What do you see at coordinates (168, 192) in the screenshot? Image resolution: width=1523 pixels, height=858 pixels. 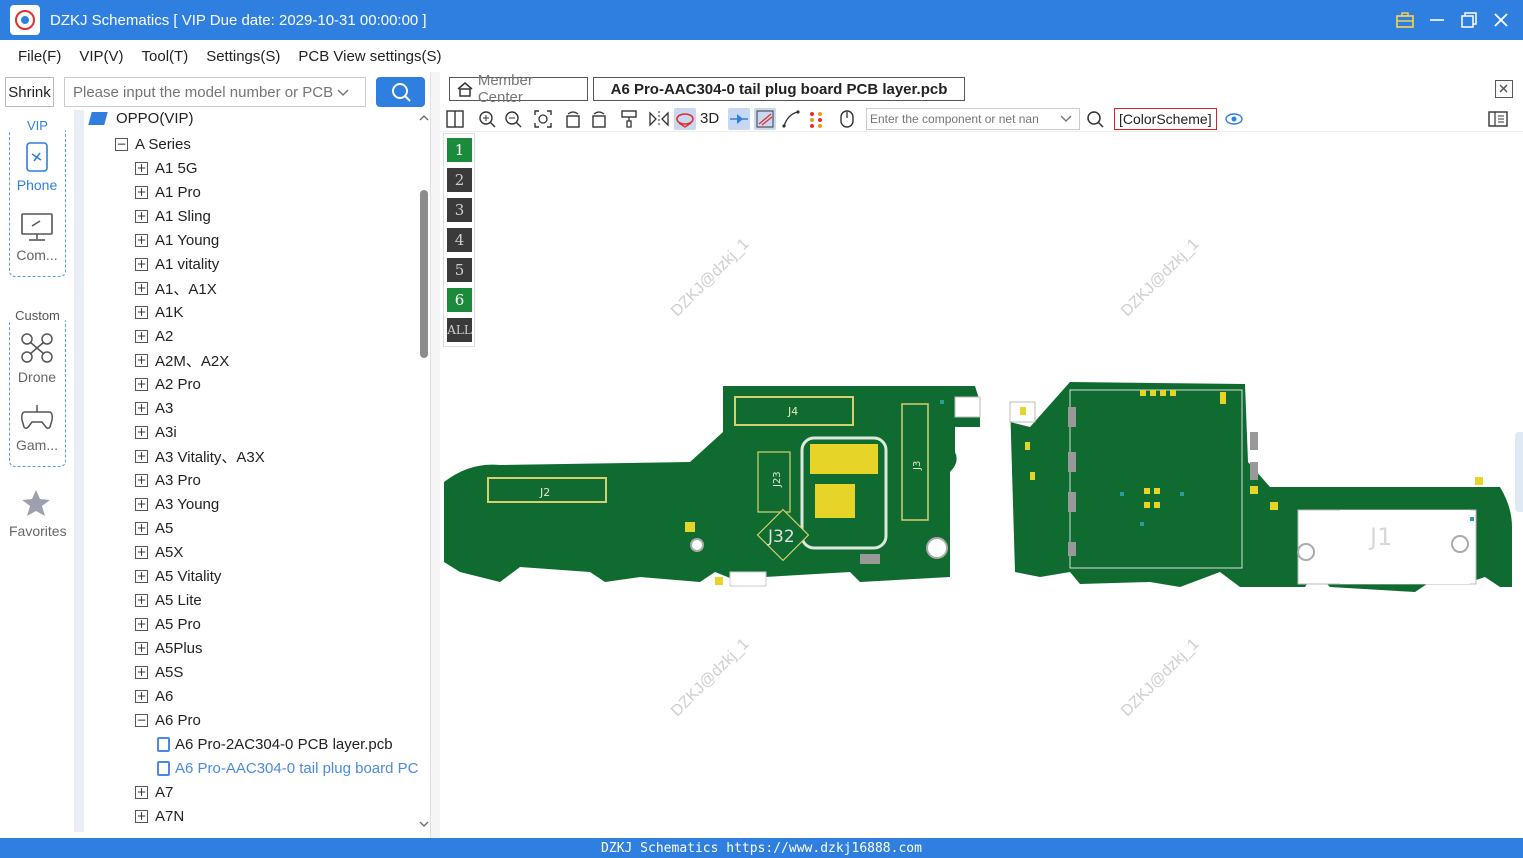 I see `tree-node: + A1 Pro` at bounding box center [168, 192].